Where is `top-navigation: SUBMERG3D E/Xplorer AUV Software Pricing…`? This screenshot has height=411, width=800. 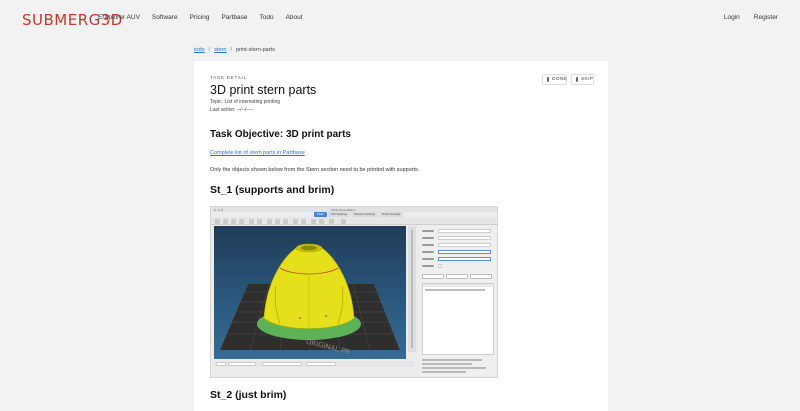 top-navigation: SUBMERG3D E/Xplorer AUV Software Pricing… is located at coordinates (400, 19).